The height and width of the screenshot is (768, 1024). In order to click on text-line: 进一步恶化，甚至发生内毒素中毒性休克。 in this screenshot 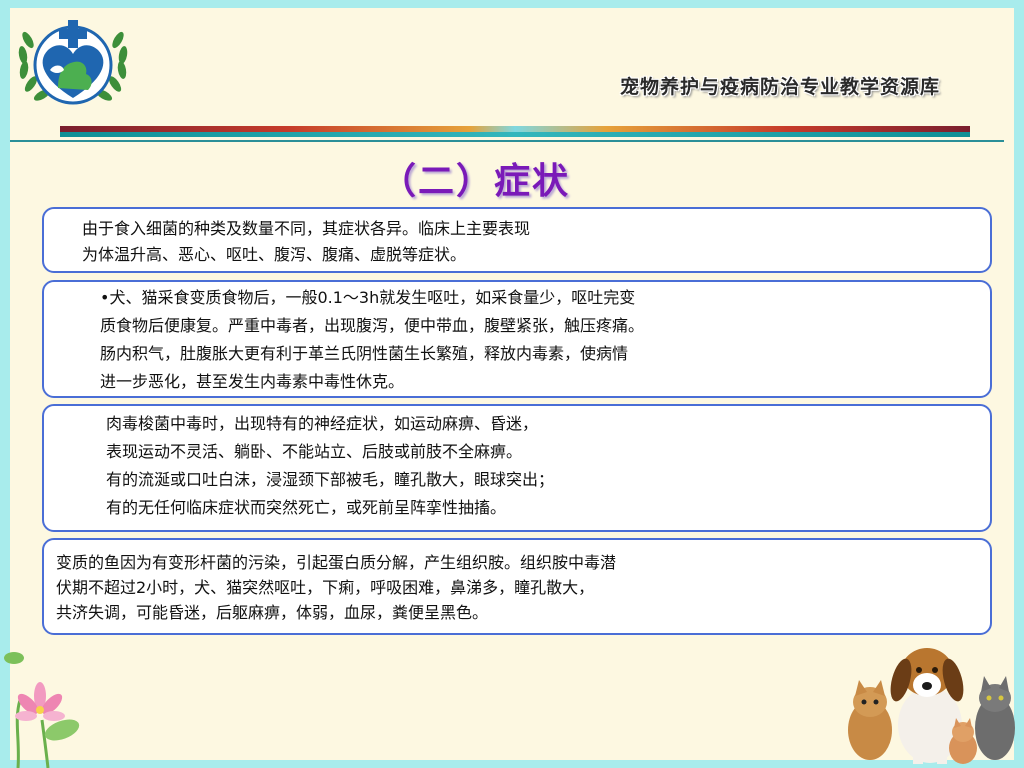, I will do `click(252, 381)`.